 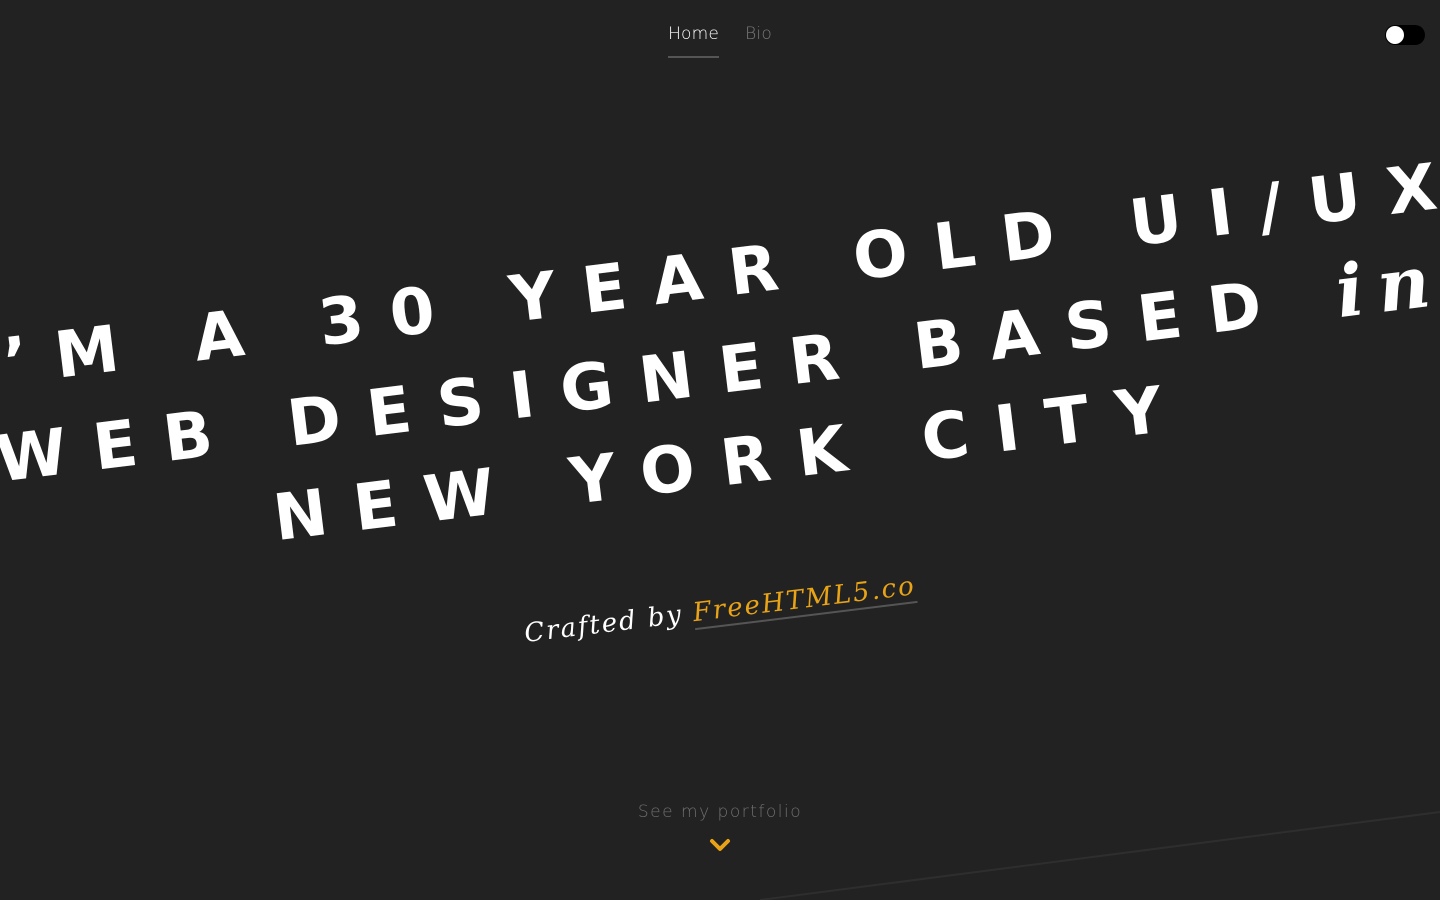 I want to click on nav-home-link: Home, so click(x=694, y=41).